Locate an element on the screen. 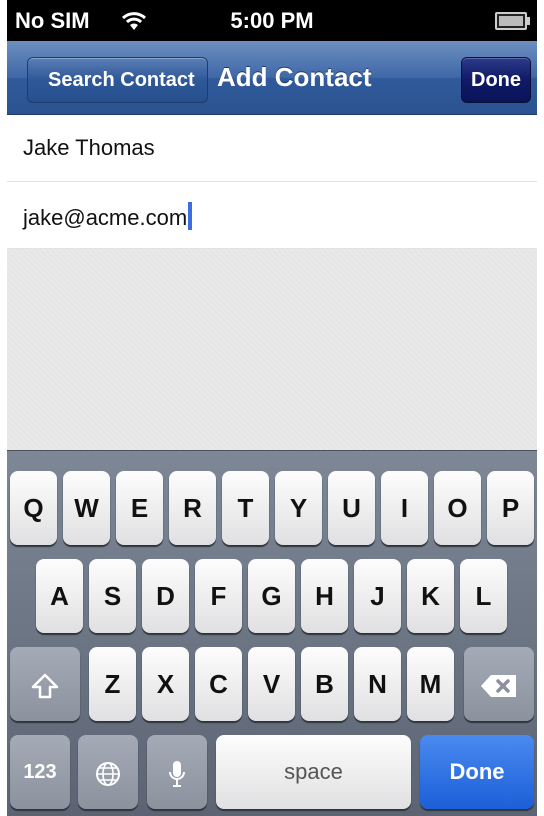  key-b: B is located at coordinates (324, 684).